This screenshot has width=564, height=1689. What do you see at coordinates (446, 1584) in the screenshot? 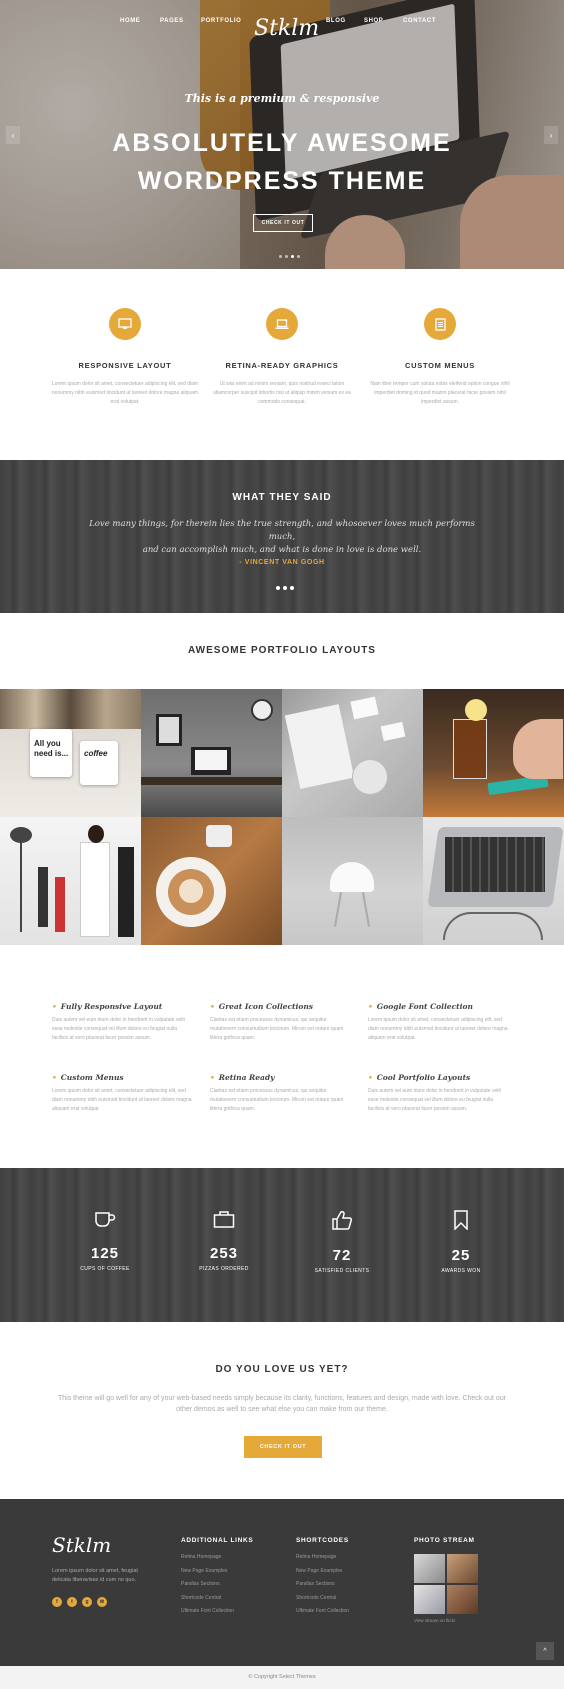
I see `photo-stream-grid` at bounding box center [446, 1584].